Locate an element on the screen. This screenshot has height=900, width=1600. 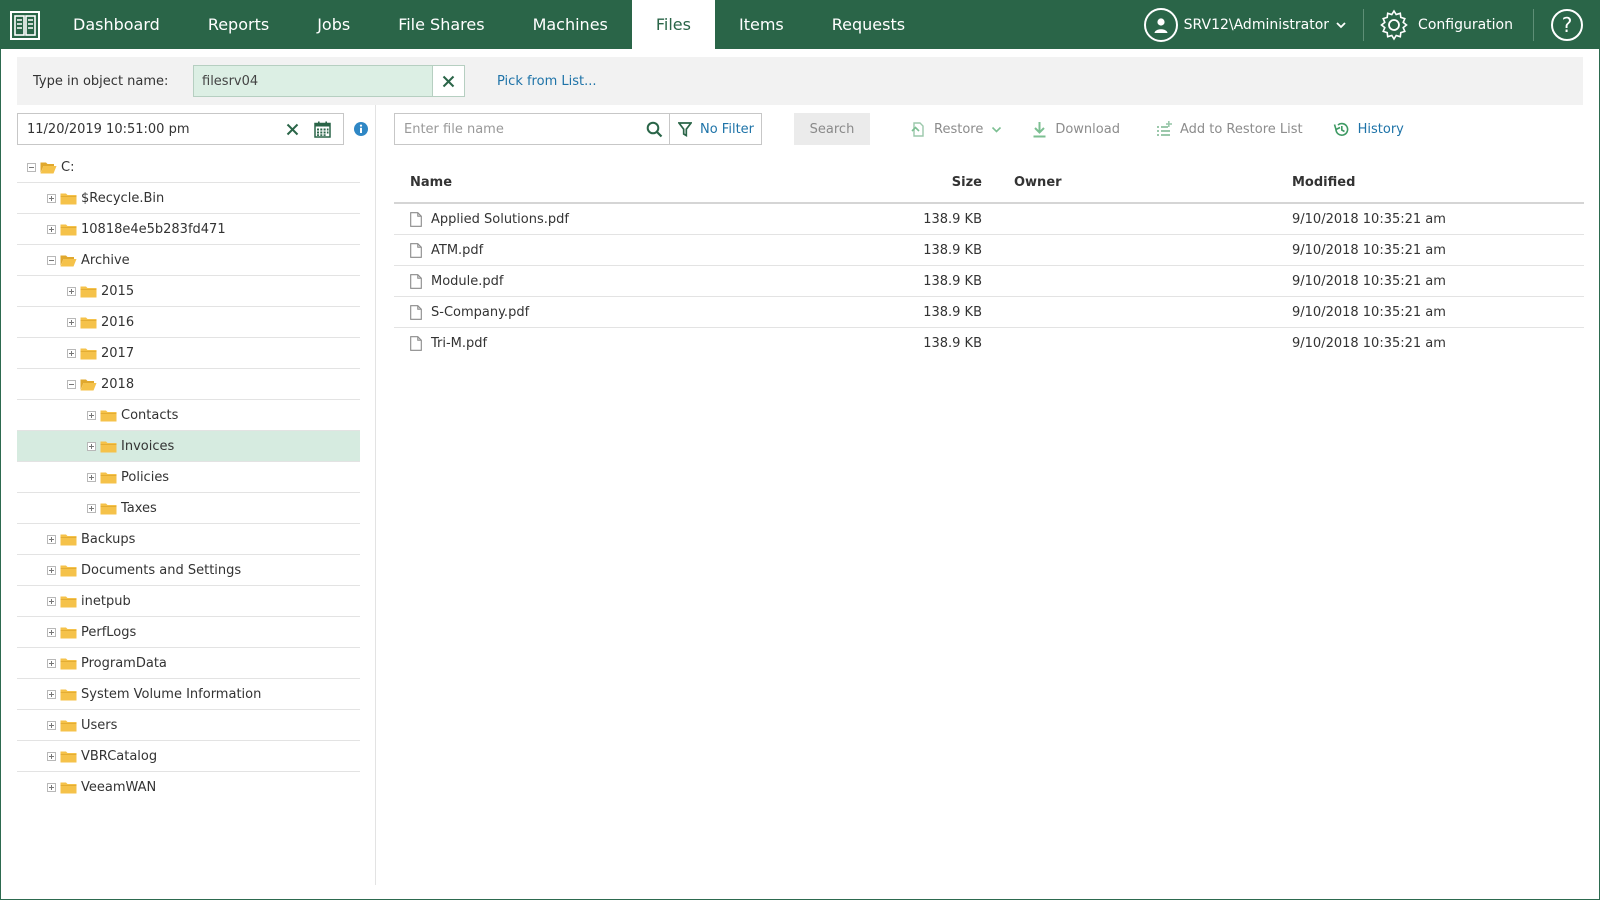
tree-item: ProgramData is located at coordinates (188, 663).